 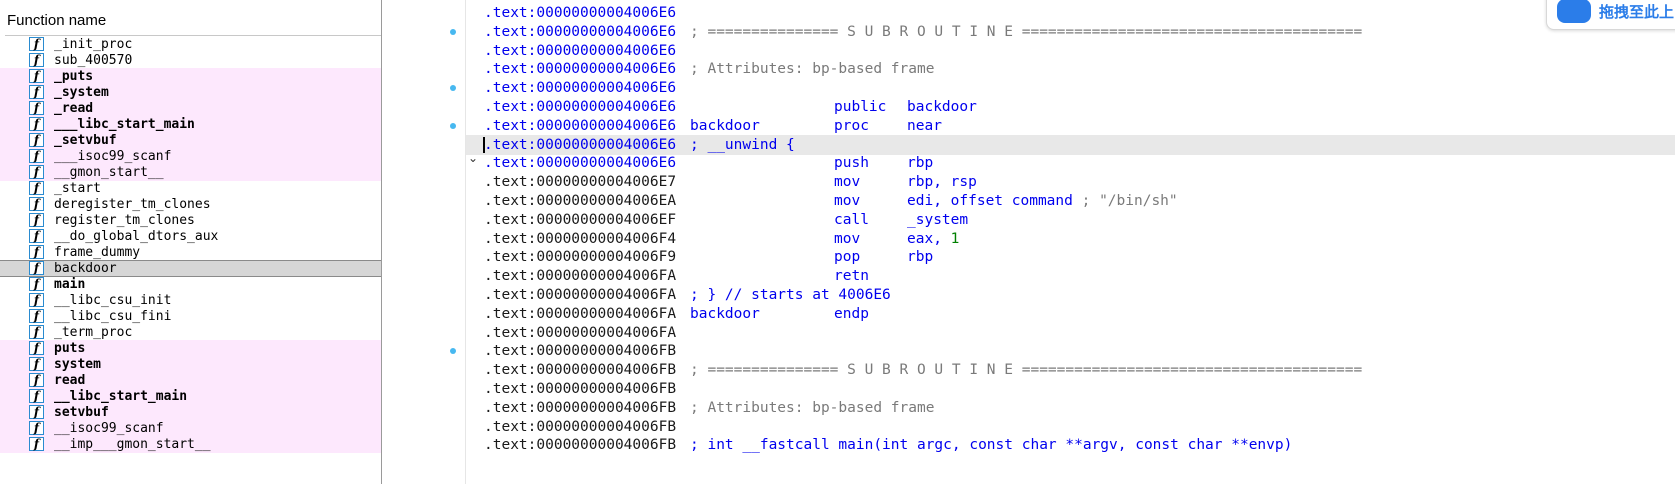 I want to click on function-list-item: f __libc_csu_fini, so click(x=190, y=316).